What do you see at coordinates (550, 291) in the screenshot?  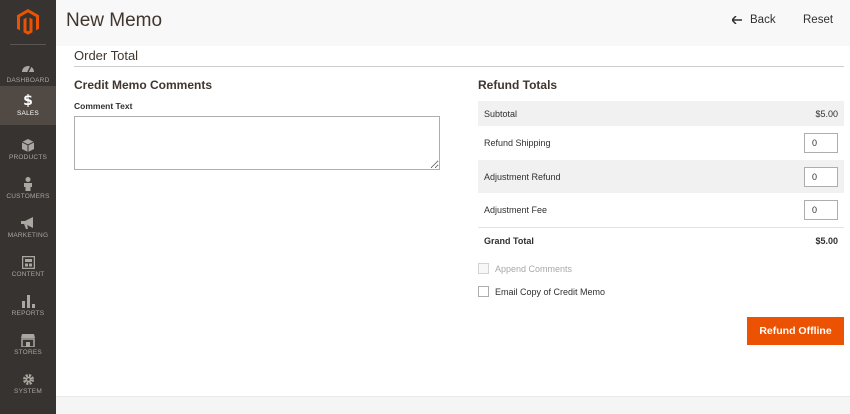 I see `email-copy-label: Email Copy of Credit Memo` at bounding box center [550, 291].